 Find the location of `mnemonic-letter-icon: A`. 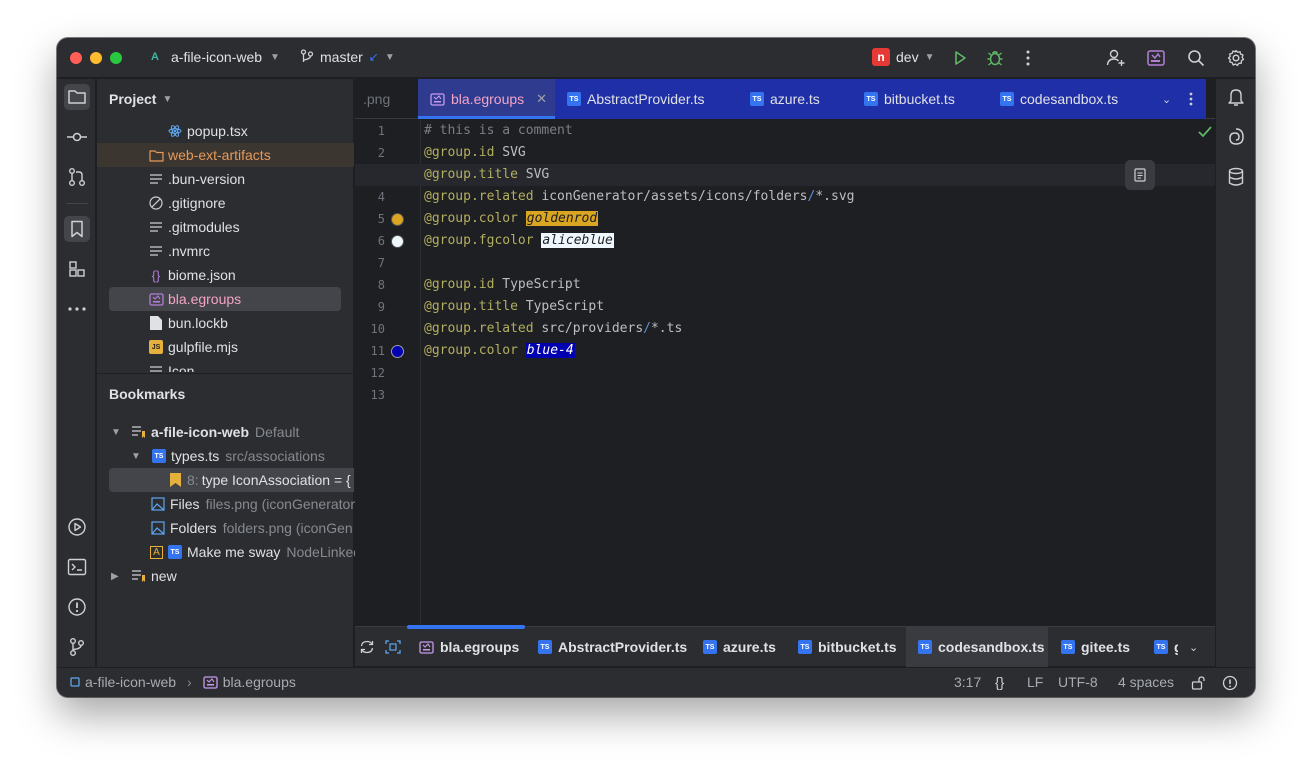

mnemonic-letter-icon: A is located at coordinates (156, 552).